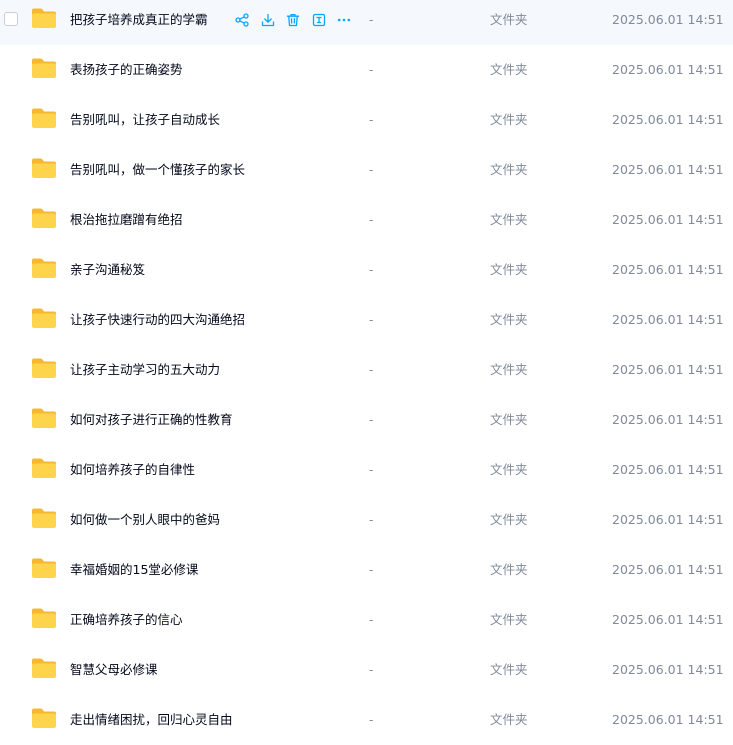 The image size is (733, 745). Describe the element at coordinates (157, 170) in the screenshot. I see `file-name: 告别吼叫，做一个懂孩子的家长` at that location.